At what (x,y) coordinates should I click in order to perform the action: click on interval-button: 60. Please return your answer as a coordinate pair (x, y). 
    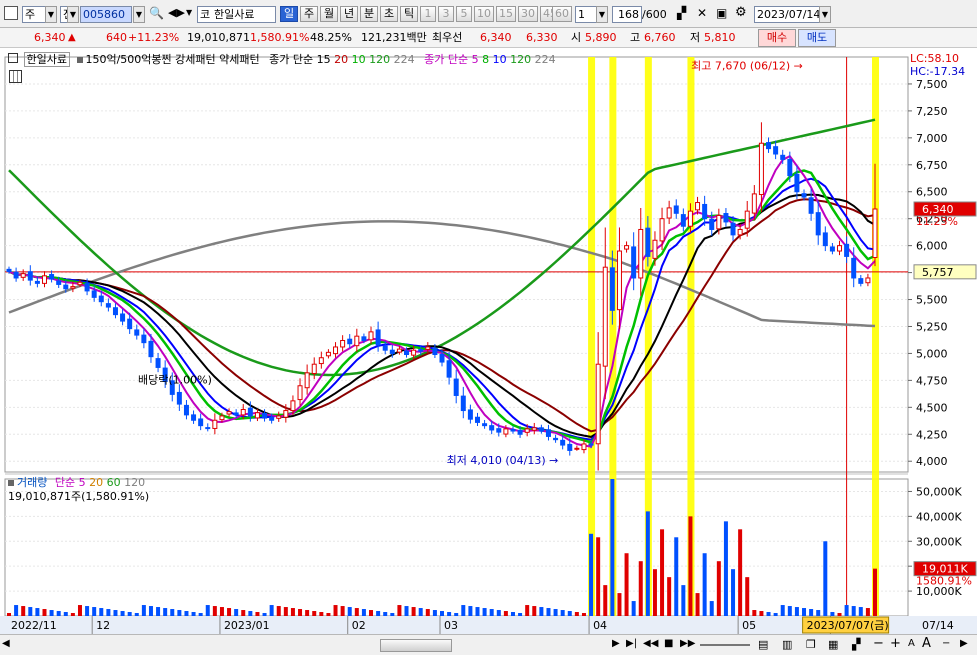
    Looking at the image, I should click on (562, 14).